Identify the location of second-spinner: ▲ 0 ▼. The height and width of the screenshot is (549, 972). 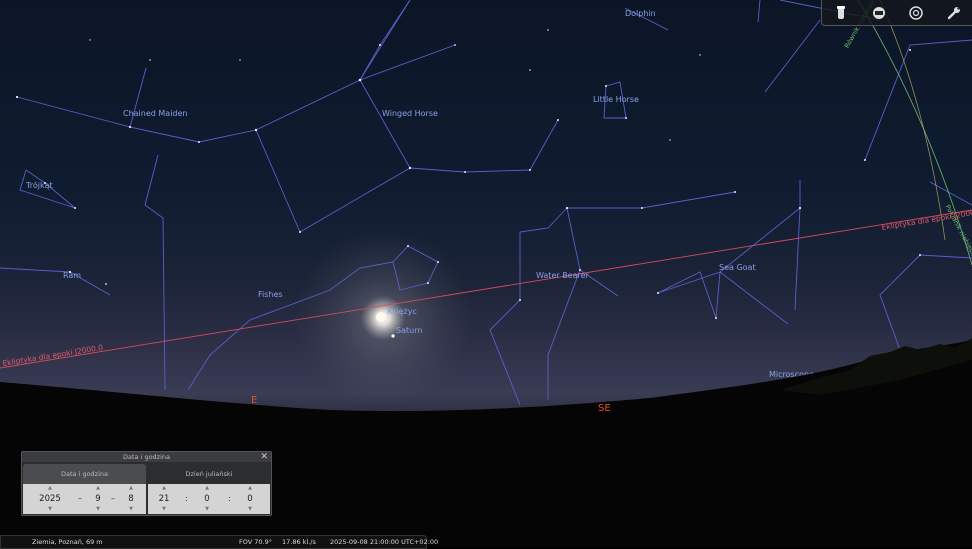
(250, 499).